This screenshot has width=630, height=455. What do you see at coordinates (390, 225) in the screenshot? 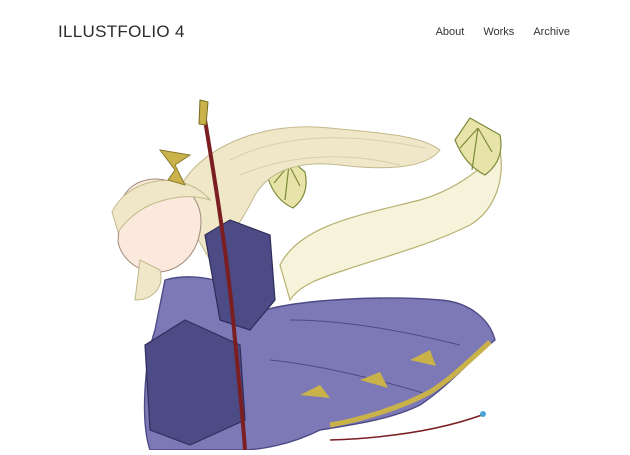
I see `flowing-scarf` at bounding box center [390, 225].